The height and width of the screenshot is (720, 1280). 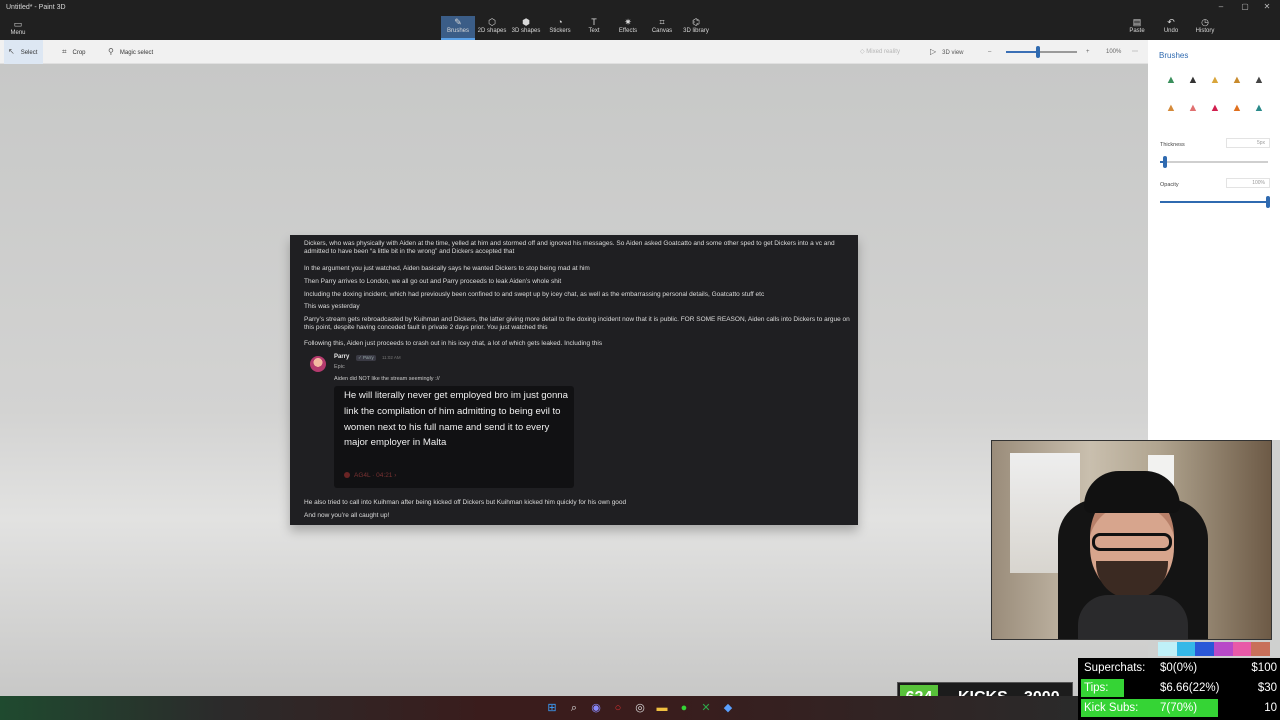 I want to click on eraser-brush-icon: ▲, so click(x=1193, y=108).